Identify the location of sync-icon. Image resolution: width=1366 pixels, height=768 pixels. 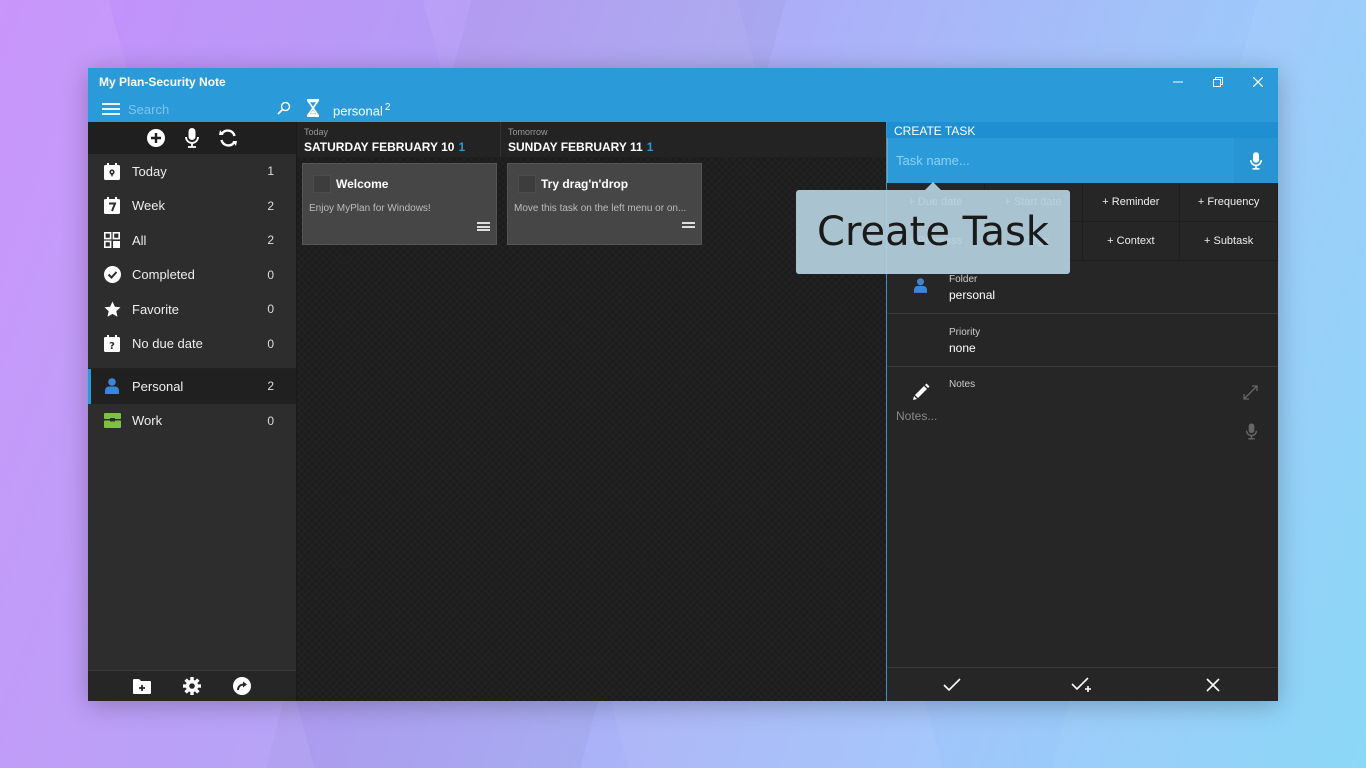
(228, 138).